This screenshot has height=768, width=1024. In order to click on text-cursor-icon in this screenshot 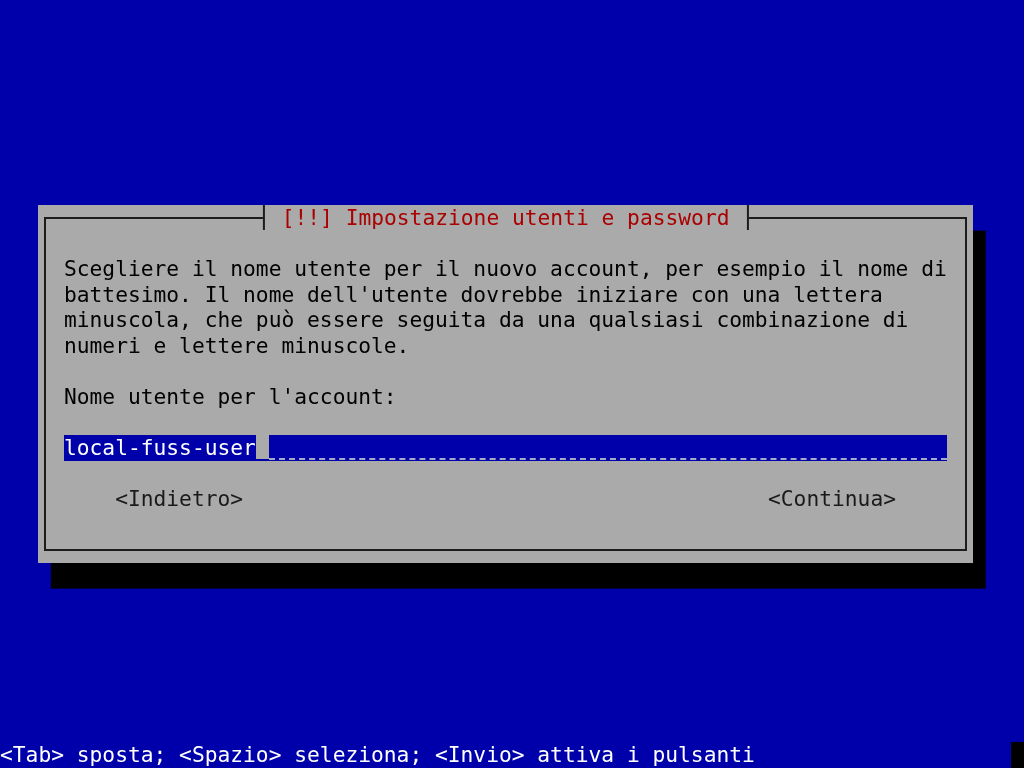, I will do `click(262, 448)`.